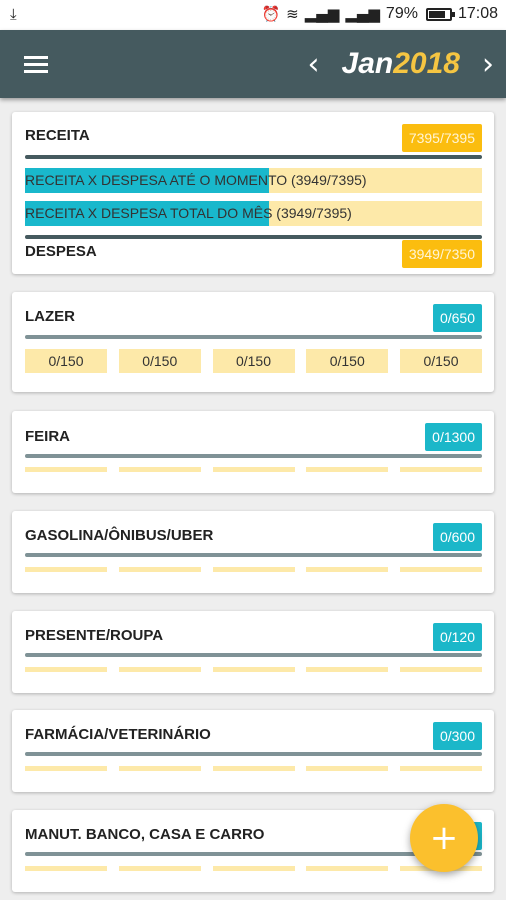 The image size is (506, 900). I want to click on month-navigator: ‹ Jan2018 ›, so click(401, 64).